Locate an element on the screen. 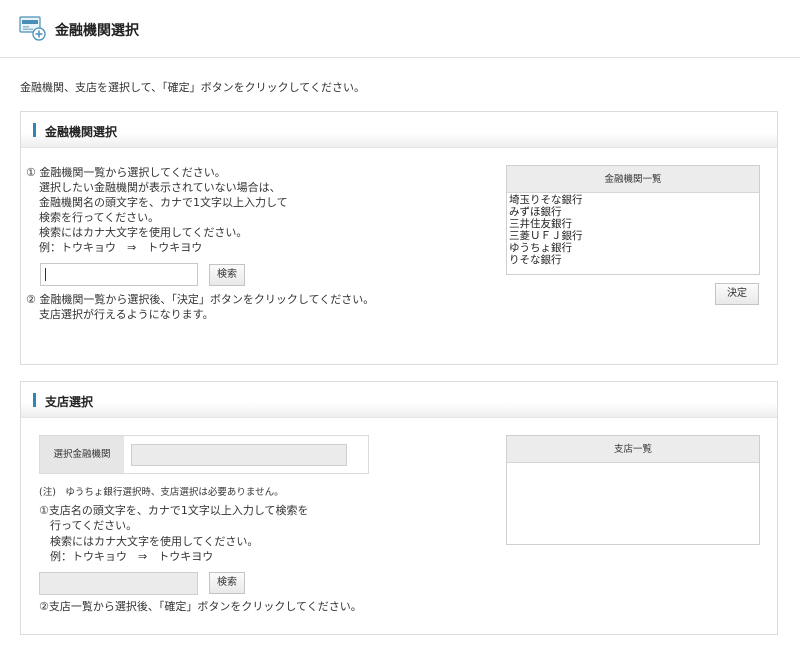  branch-step1-line: ①支店名の頭文字を、カナで1文字以上入力して検索を is located at coordinates (174, 510).